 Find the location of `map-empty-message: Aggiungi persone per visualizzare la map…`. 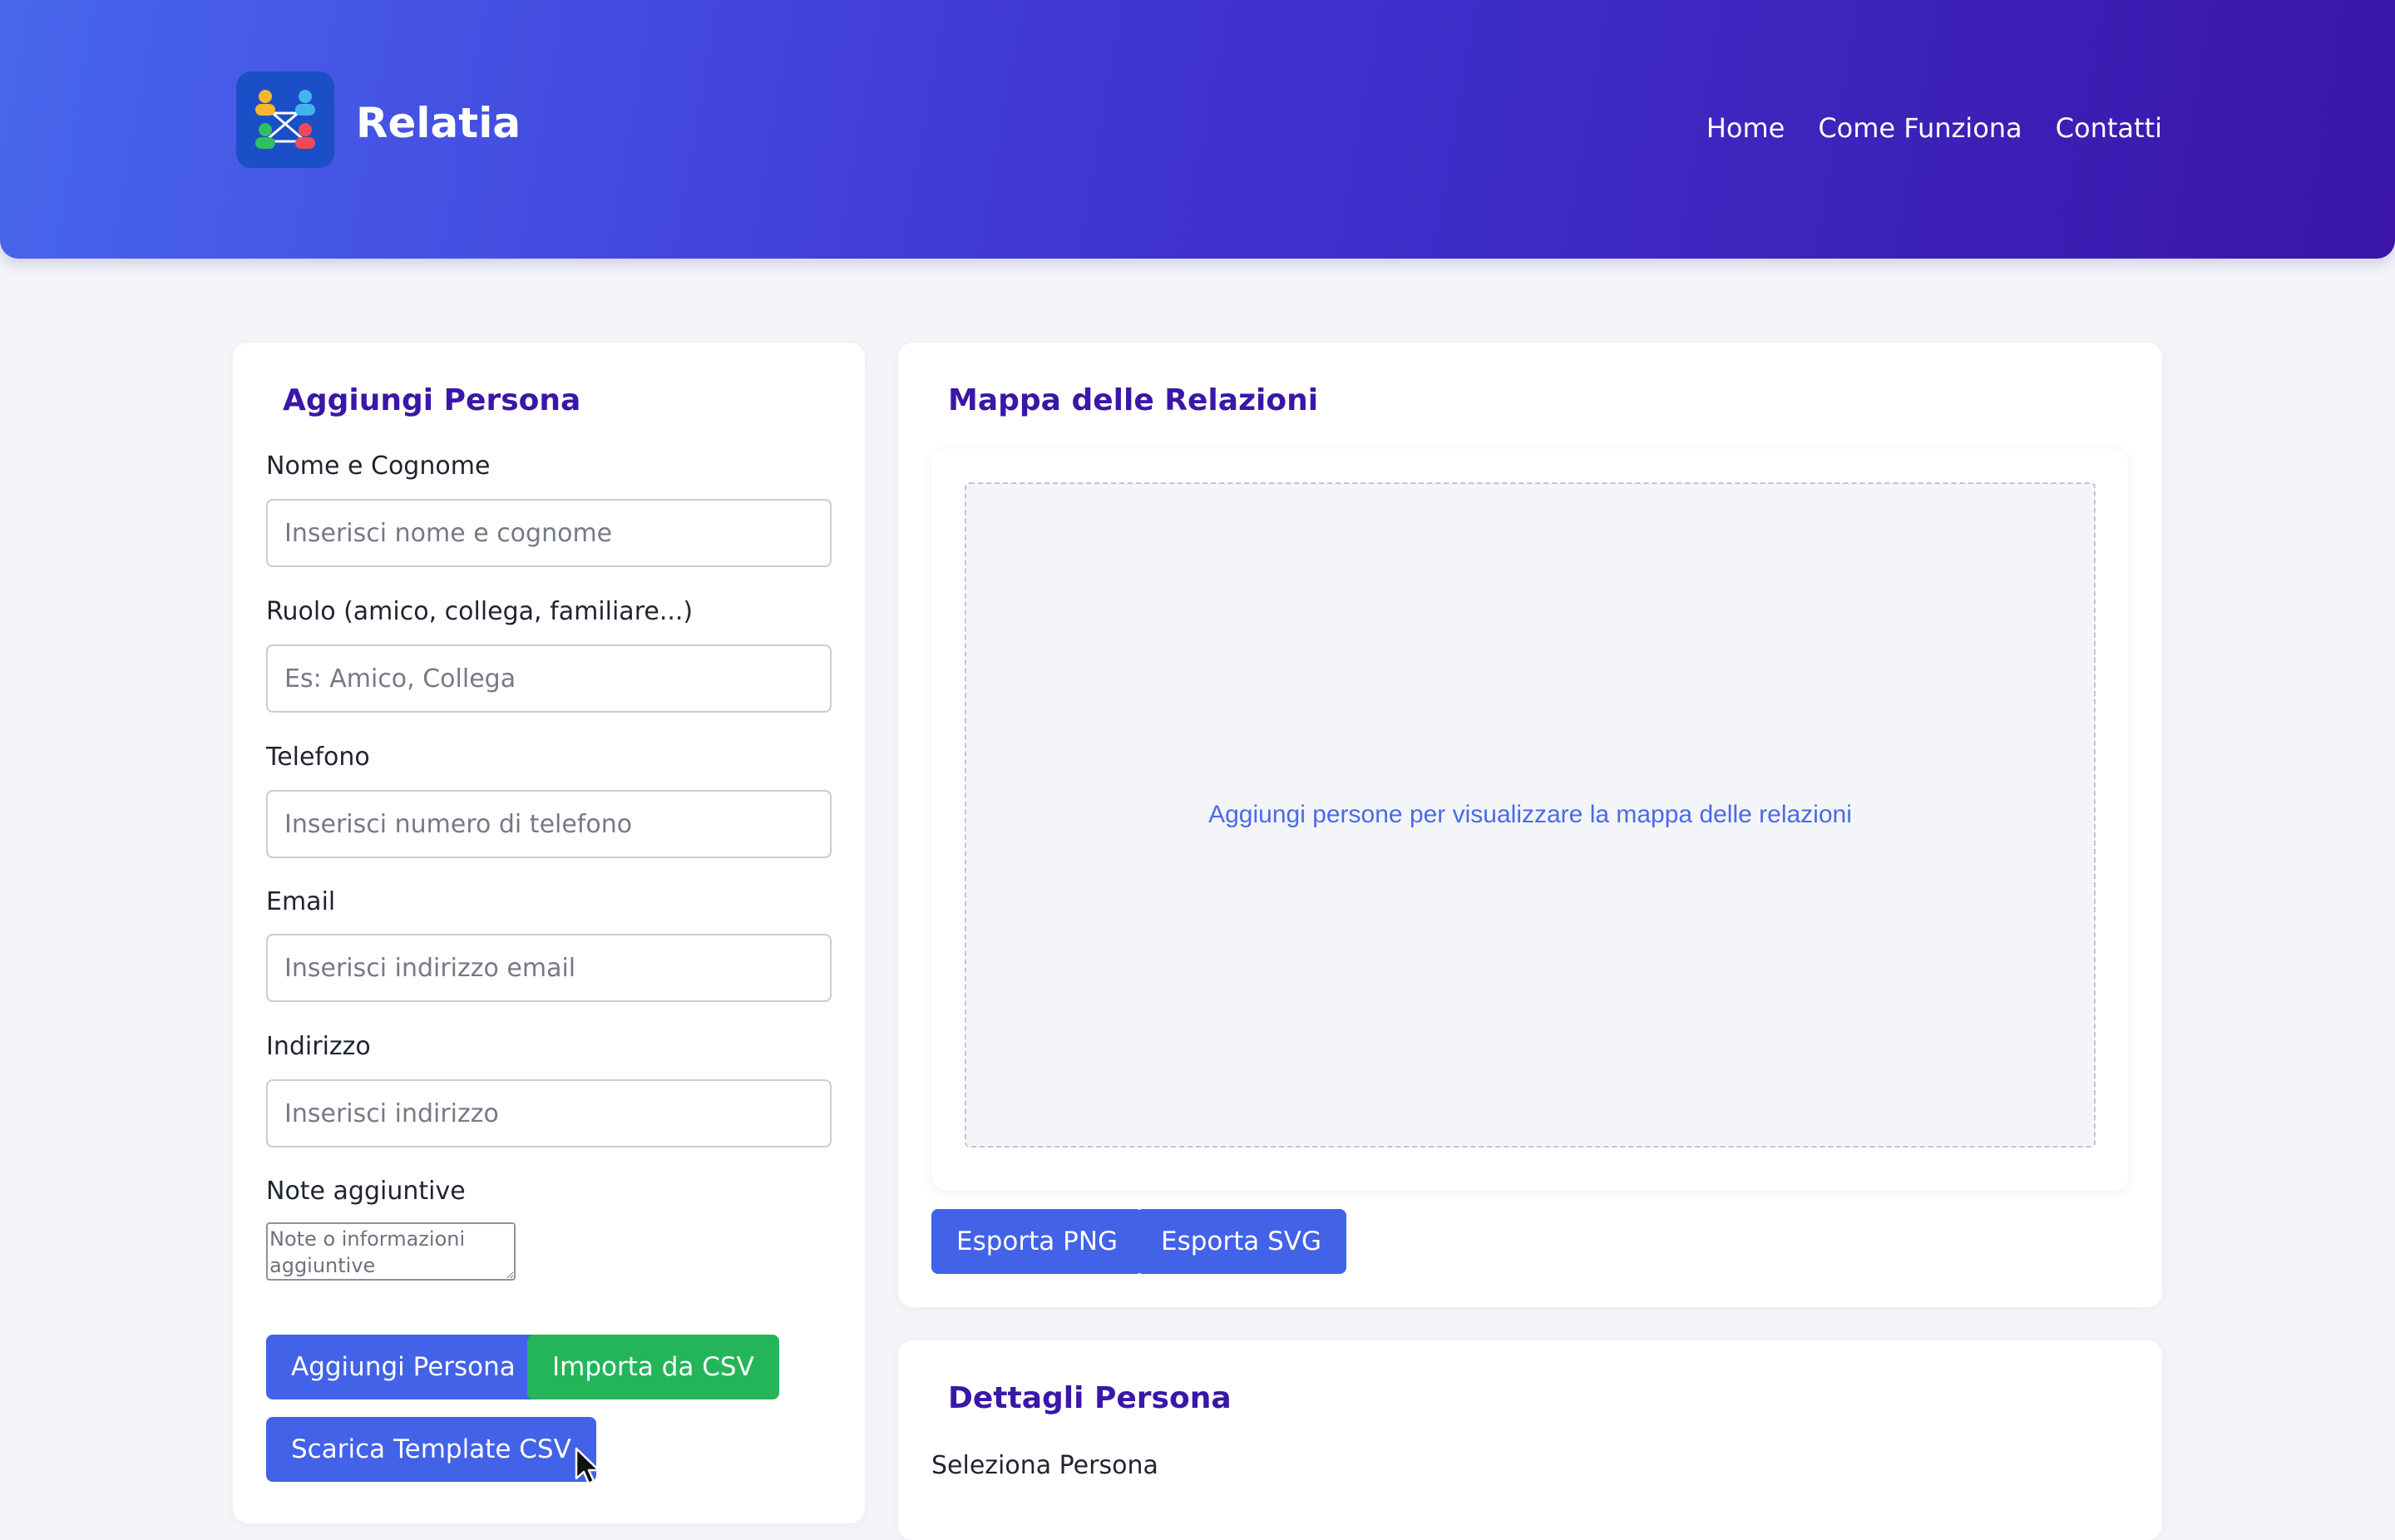

map-empty-message: Aggiungi persone per visualizzare la map… is located at coordinates (1530, 815).